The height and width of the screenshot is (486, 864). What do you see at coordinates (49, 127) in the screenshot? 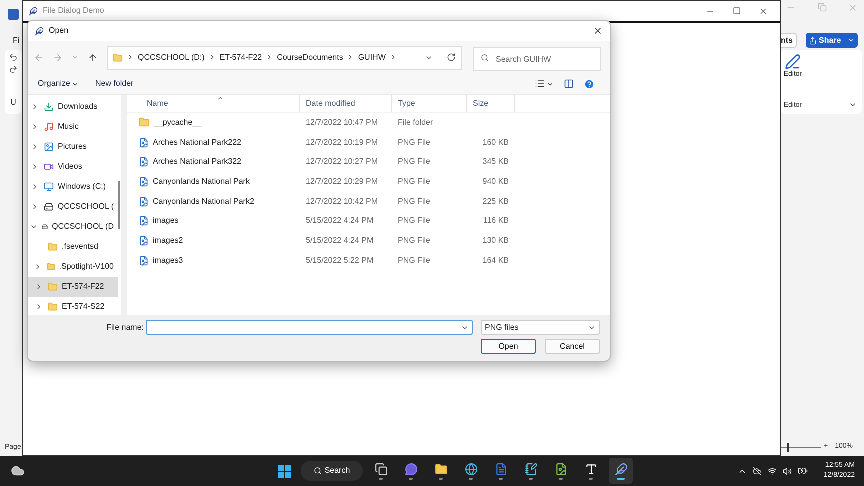
I see `music-icon` at bounding box center [49, 127].